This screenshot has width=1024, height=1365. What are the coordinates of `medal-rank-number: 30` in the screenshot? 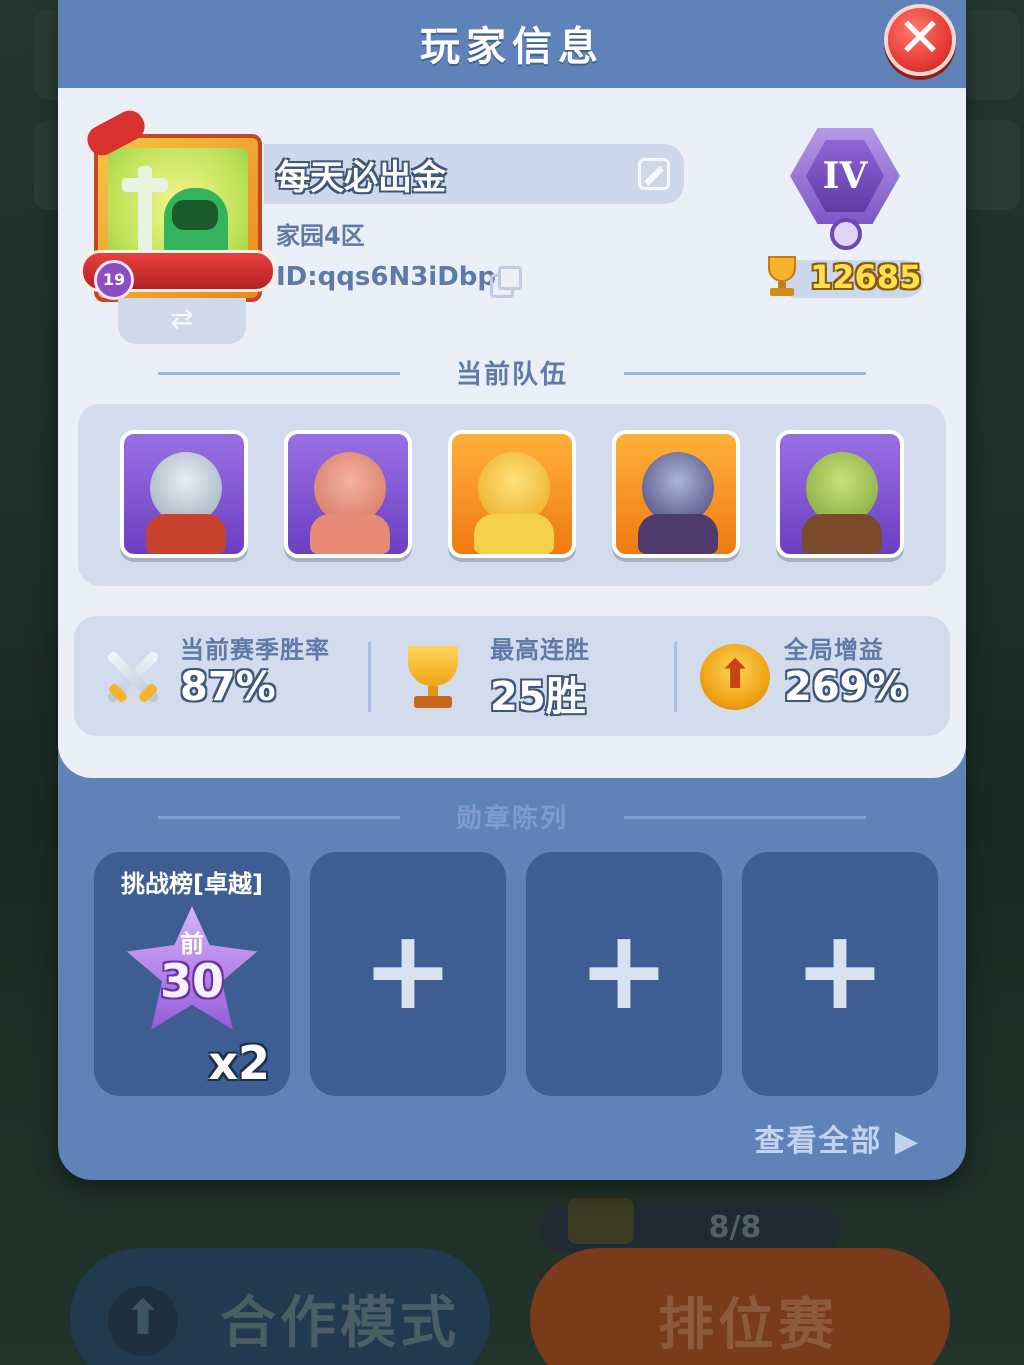 It's located at (191, 981).